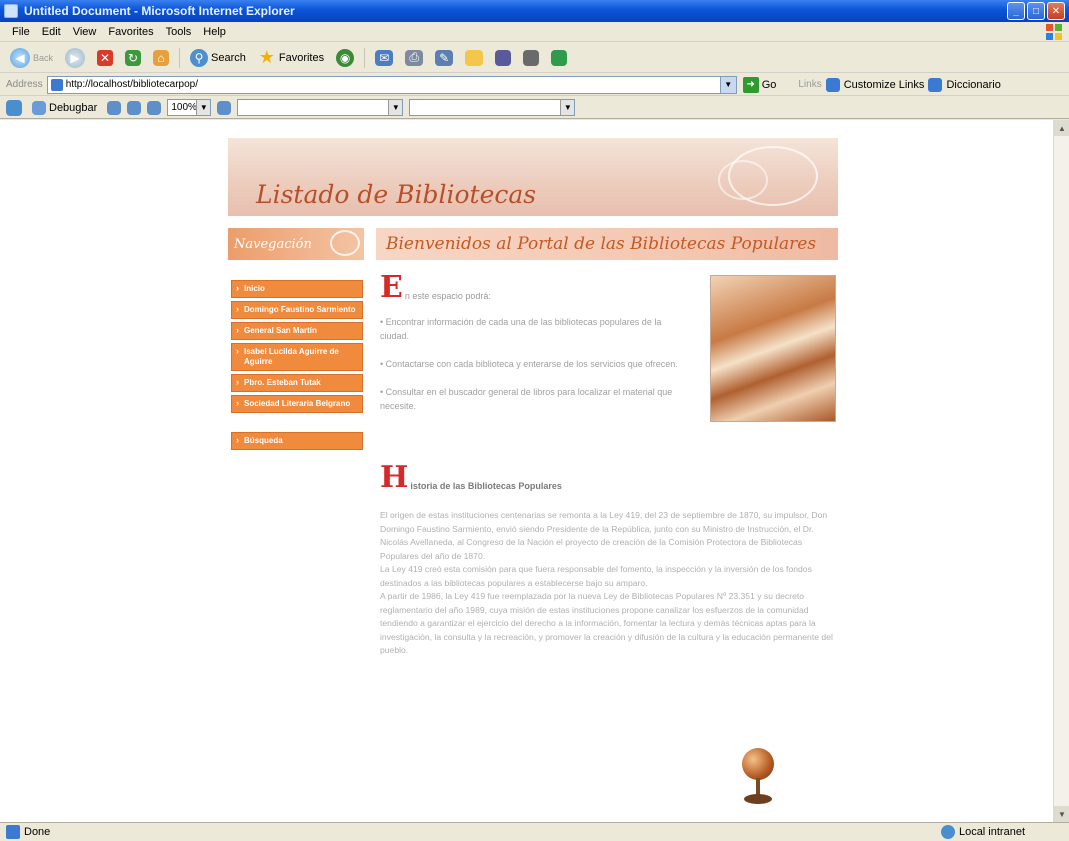 Image resolution: width=1069 pixels, height=841 pixels. Describe the element at coordinates (31, 58) in the screenshot. I see `back-button: ◀ Back` at that location.